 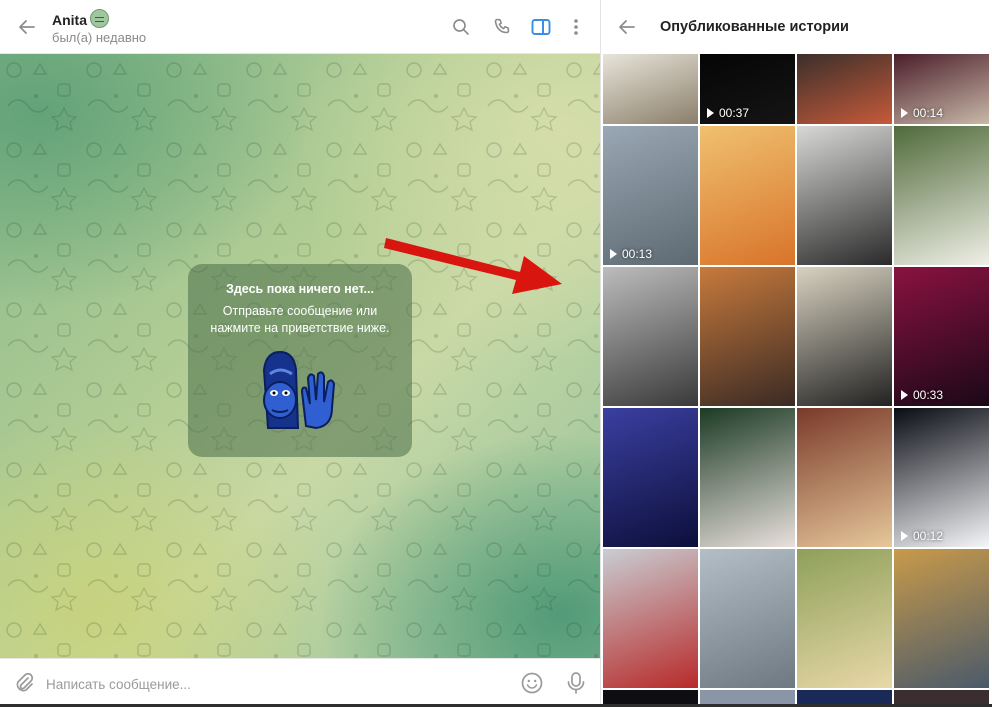 I want to click on sidebar-icon, so click(x=541, y=27).